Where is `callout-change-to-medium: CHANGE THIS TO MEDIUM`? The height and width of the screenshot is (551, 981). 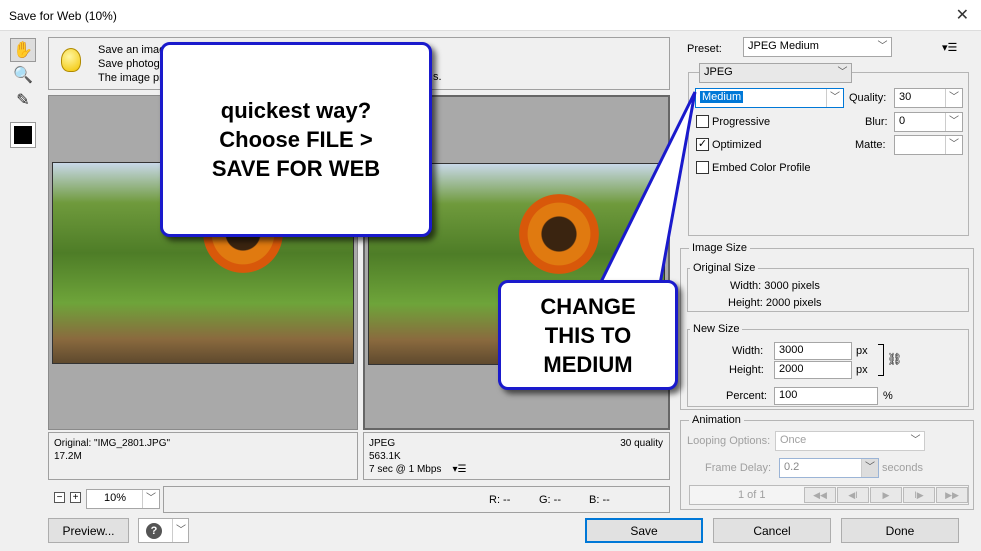
callout-change-to-medium: CHANGE THIS TO MEDIUM is located at coordinates (588, 335).